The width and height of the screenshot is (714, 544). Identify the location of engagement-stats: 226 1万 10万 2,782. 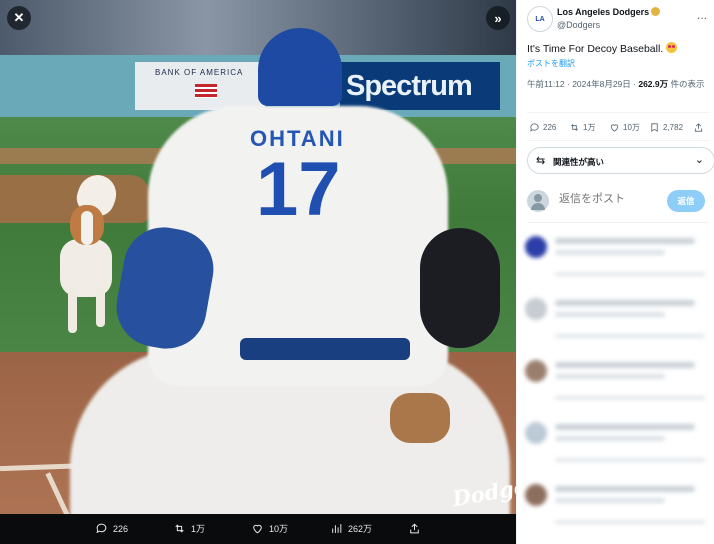
(619, 128).